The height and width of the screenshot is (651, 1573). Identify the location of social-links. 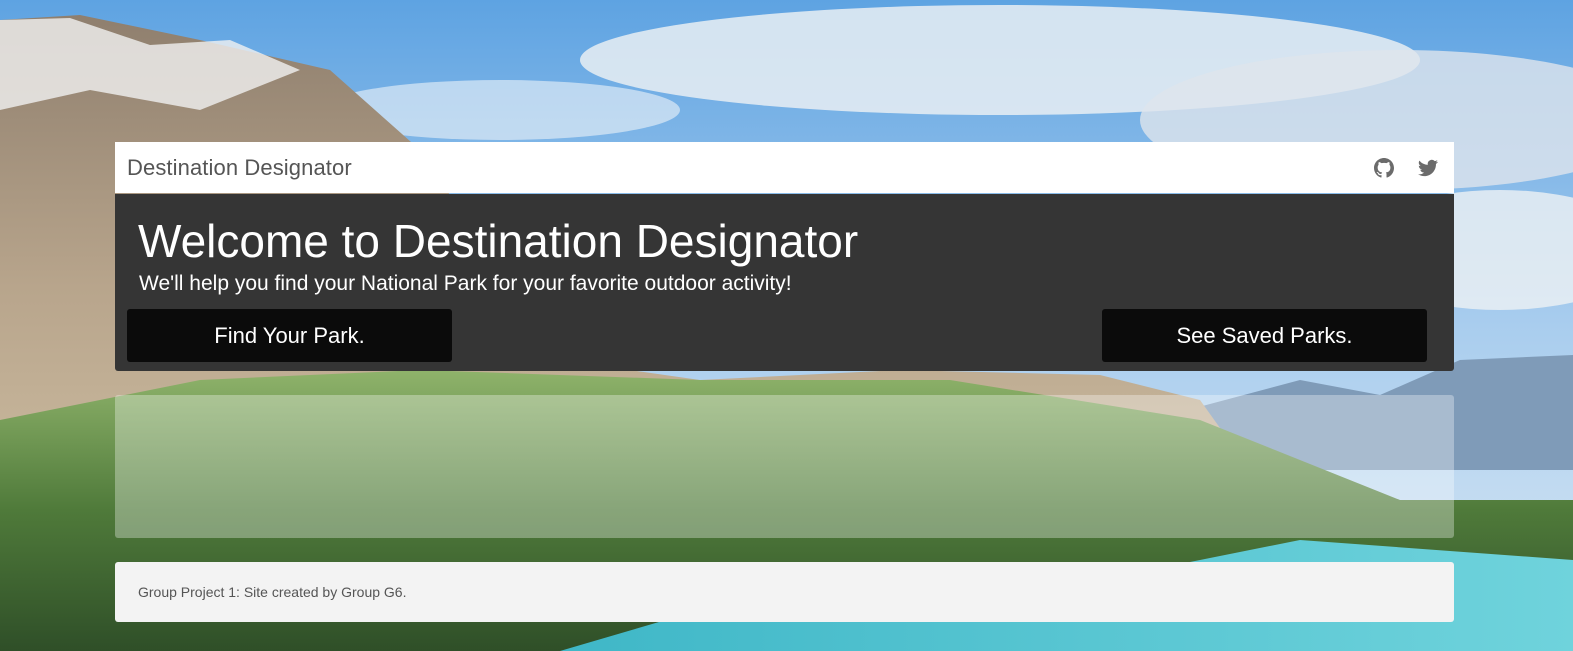
(1408, 167).